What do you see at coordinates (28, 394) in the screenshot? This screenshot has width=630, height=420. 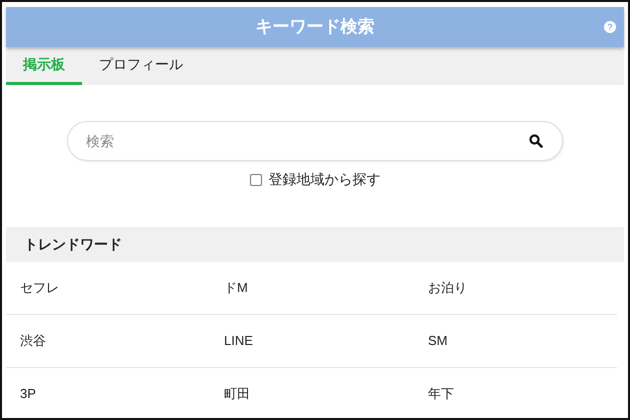 I see `keyword-link: 3P` at bounding box center [28, 394].